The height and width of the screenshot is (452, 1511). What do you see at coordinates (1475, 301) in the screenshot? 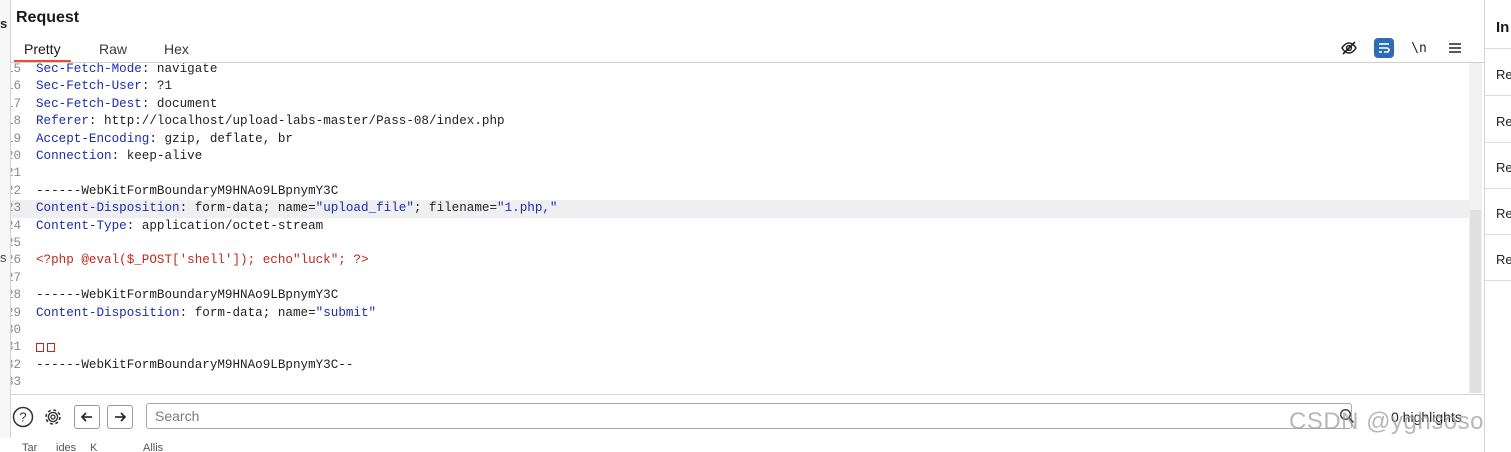
I see `scrollbar-thumb` at bounding box center [1475, 301].